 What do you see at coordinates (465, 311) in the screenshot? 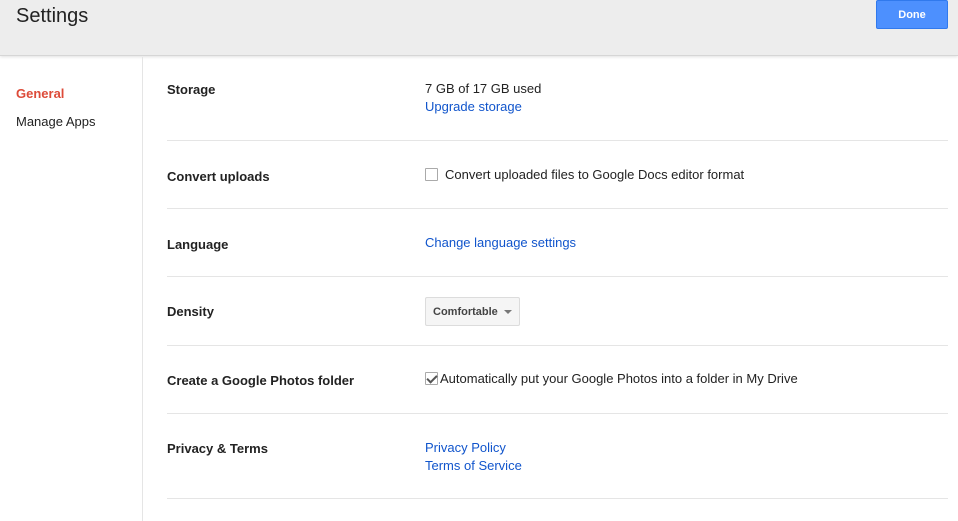
I see `density-selected: Comfortable` at bounding box center [465, 311].